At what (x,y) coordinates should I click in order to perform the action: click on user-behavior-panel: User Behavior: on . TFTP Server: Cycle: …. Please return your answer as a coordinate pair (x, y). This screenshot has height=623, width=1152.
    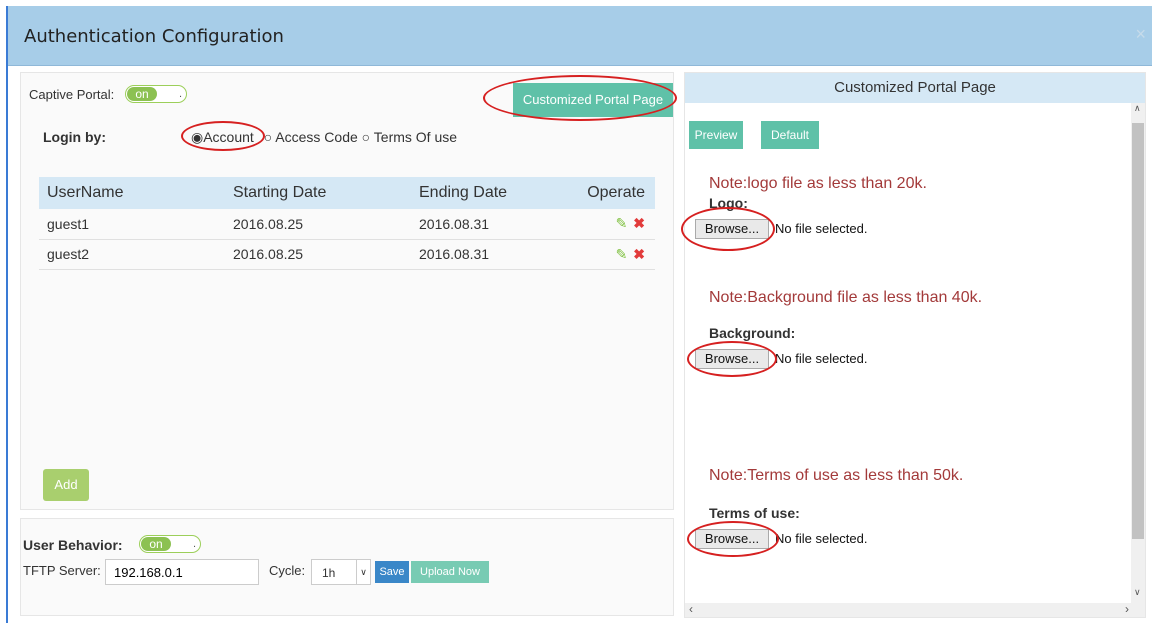
    Looking at the image, I should click on (347, 567).